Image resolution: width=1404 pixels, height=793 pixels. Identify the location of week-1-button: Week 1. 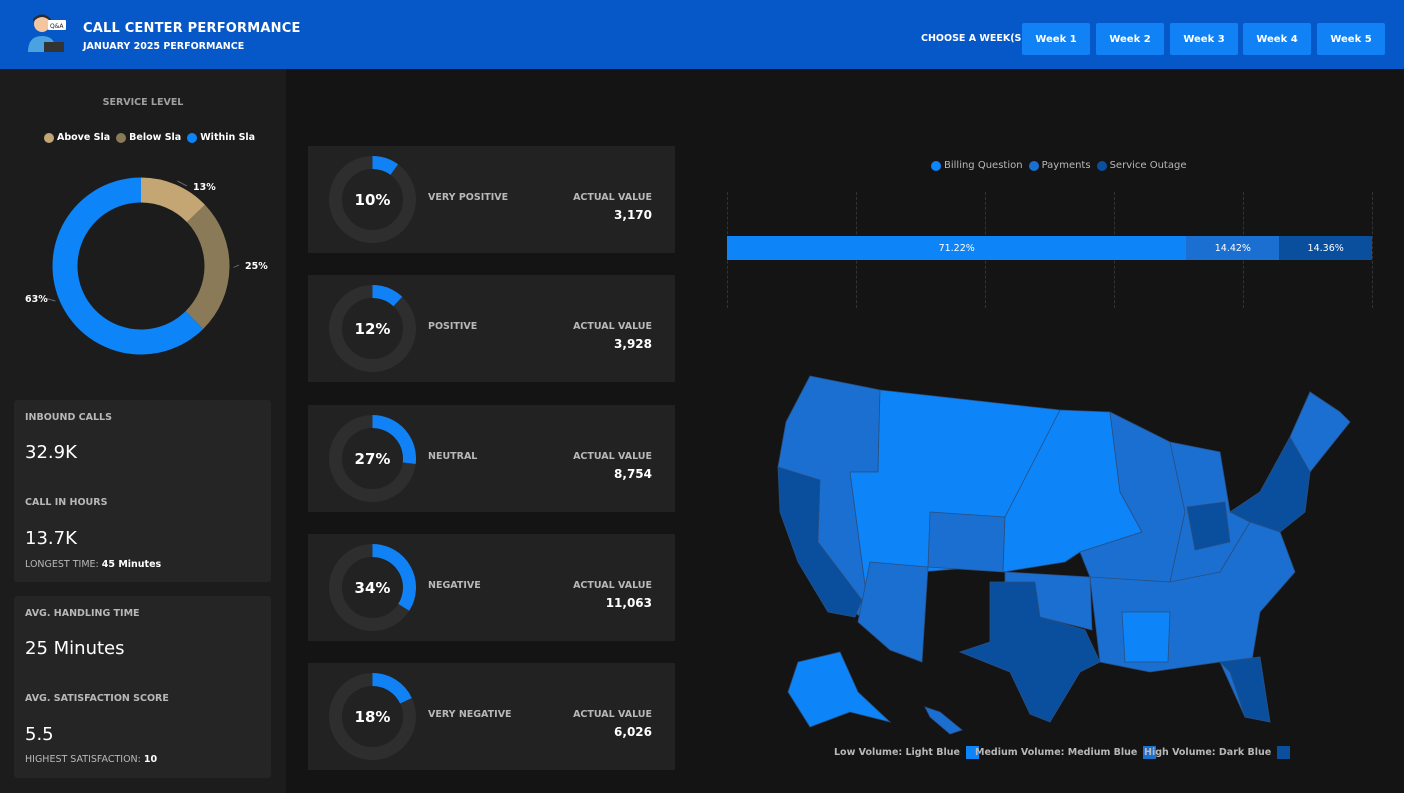
(1056, 39).